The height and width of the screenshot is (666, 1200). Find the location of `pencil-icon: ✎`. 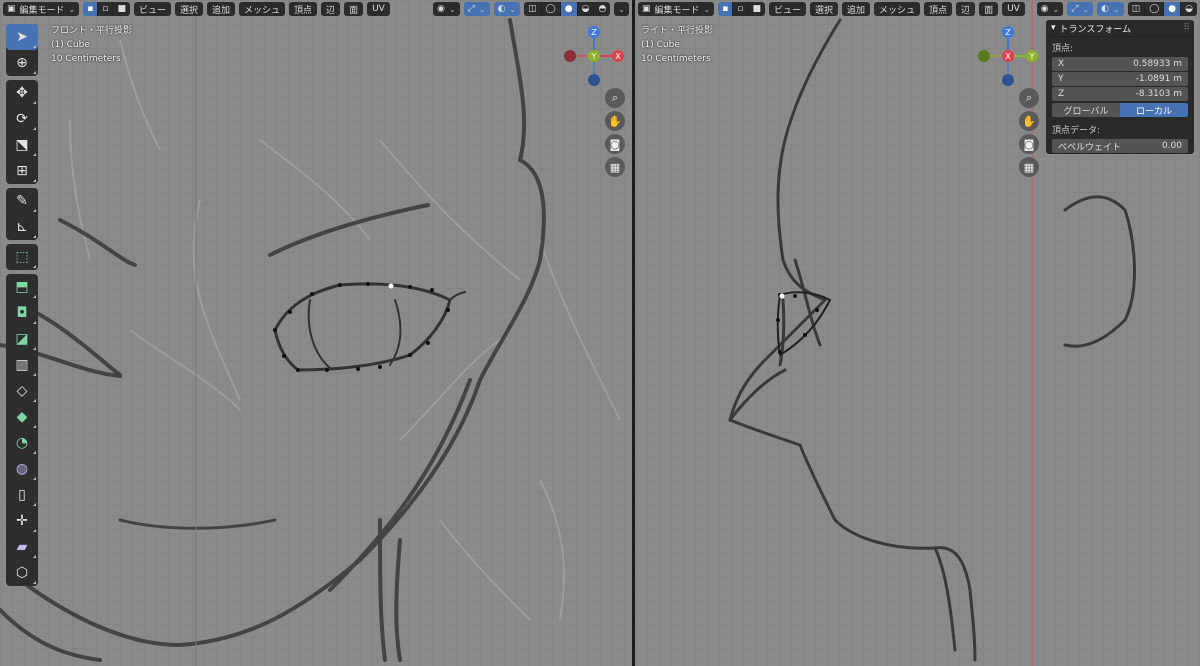

pencil-icon: ✎ is located at coordinates (22, 201).